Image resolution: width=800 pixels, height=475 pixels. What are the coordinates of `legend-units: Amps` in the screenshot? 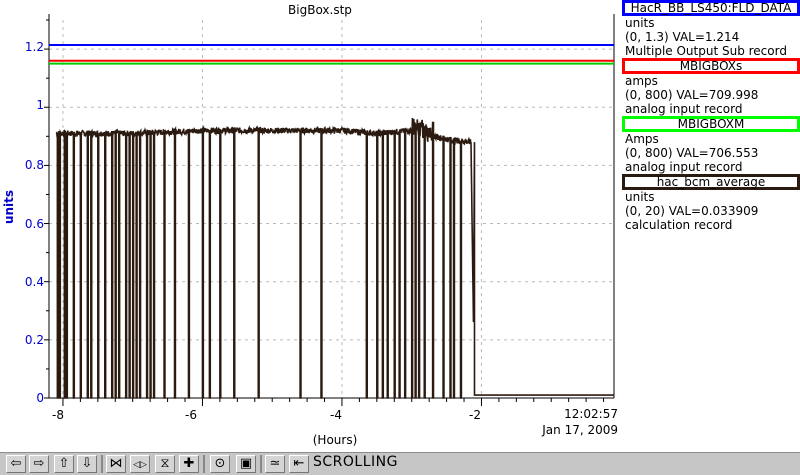 It's located at (642, 139).